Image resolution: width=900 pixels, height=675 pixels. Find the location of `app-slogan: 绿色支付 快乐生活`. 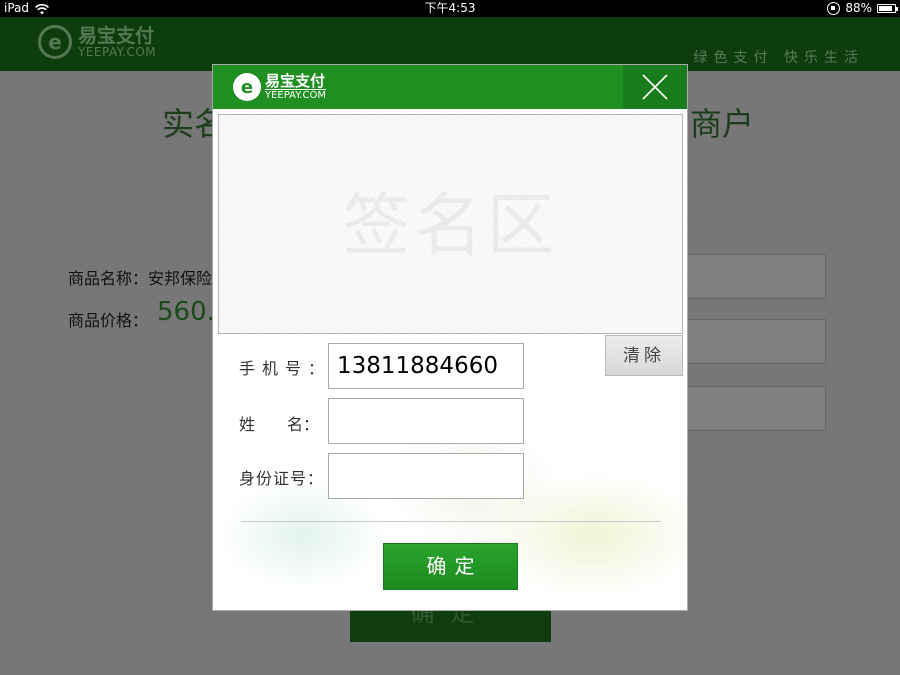

app-slogan: 绿色支付 快乐生活 is located at coordinates (778, 58).